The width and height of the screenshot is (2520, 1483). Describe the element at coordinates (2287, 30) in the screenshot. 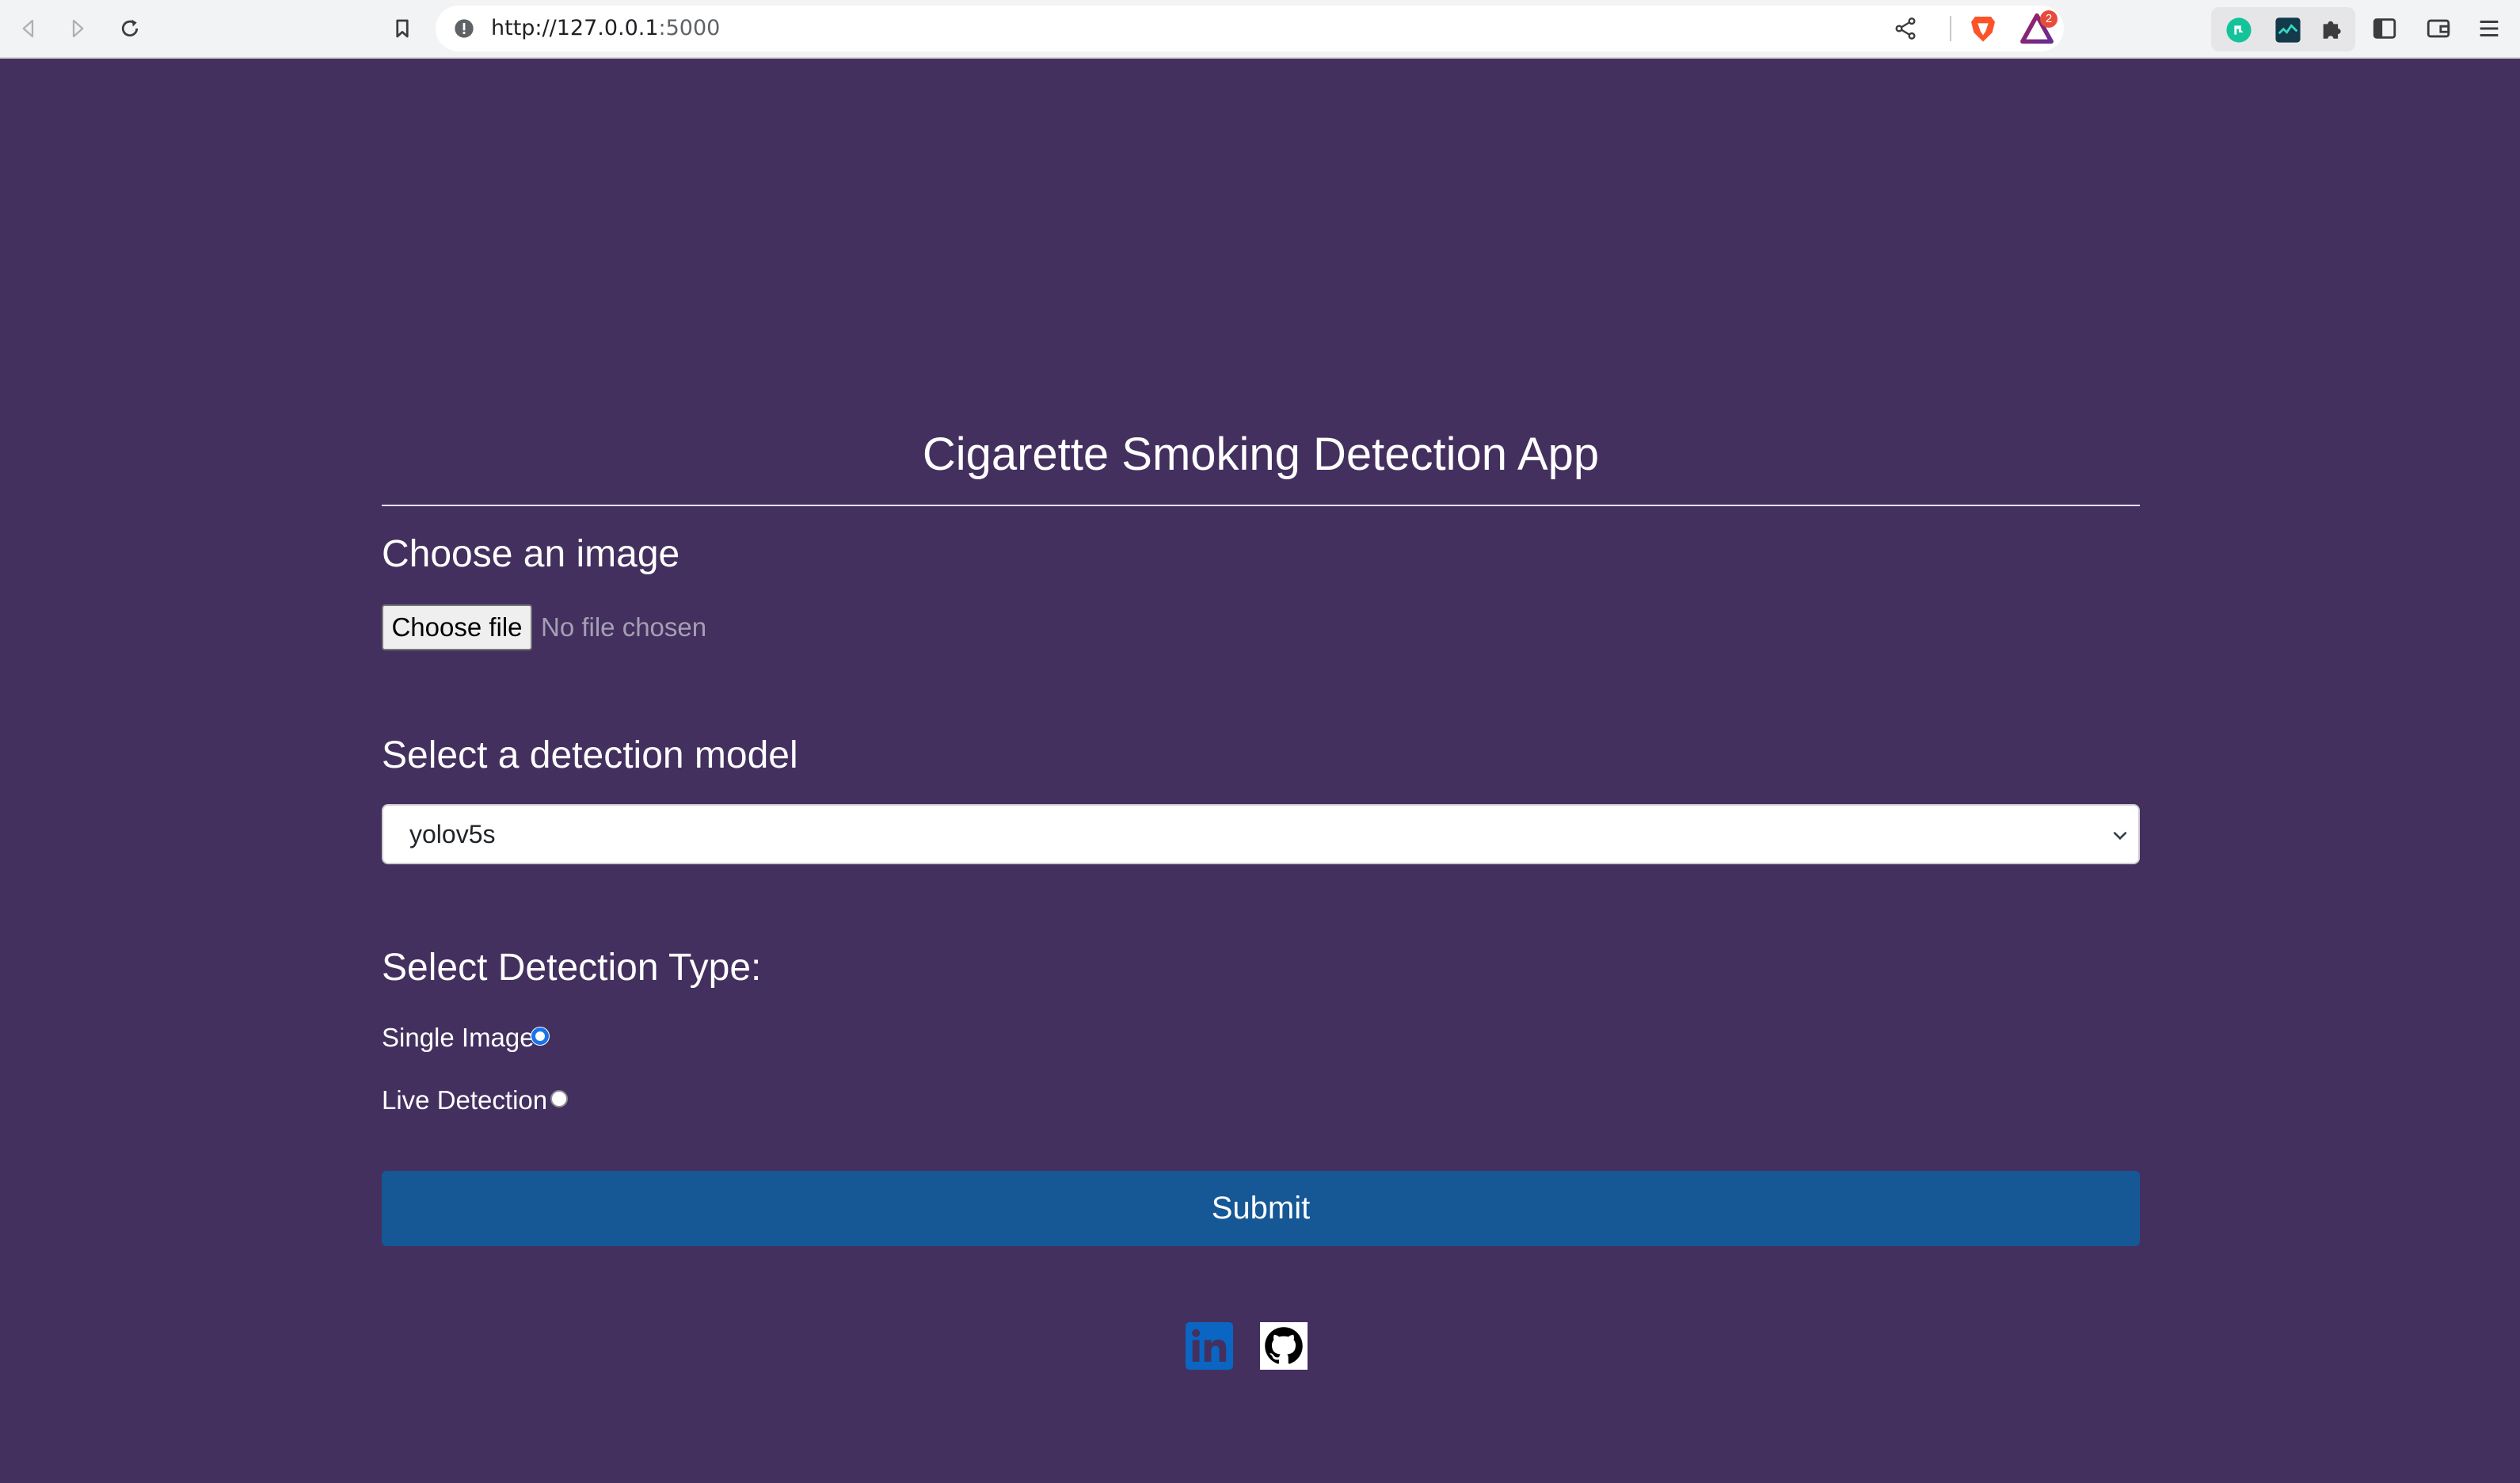

I see `extension-icon` at that location.